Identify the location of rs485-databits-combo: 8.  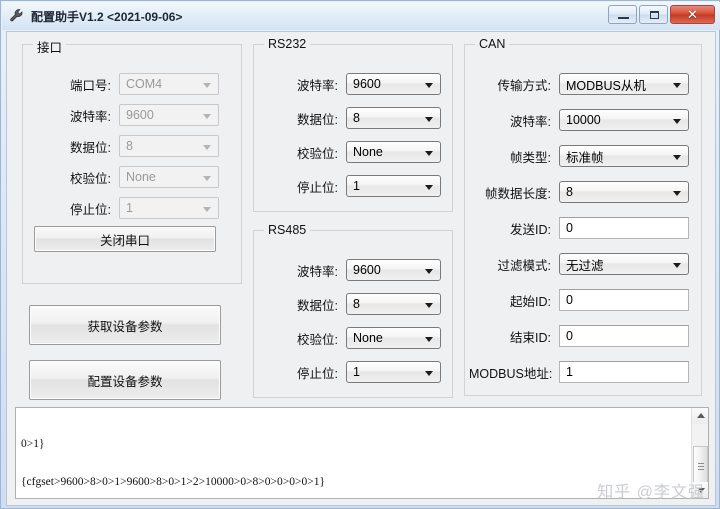
(393, 304).